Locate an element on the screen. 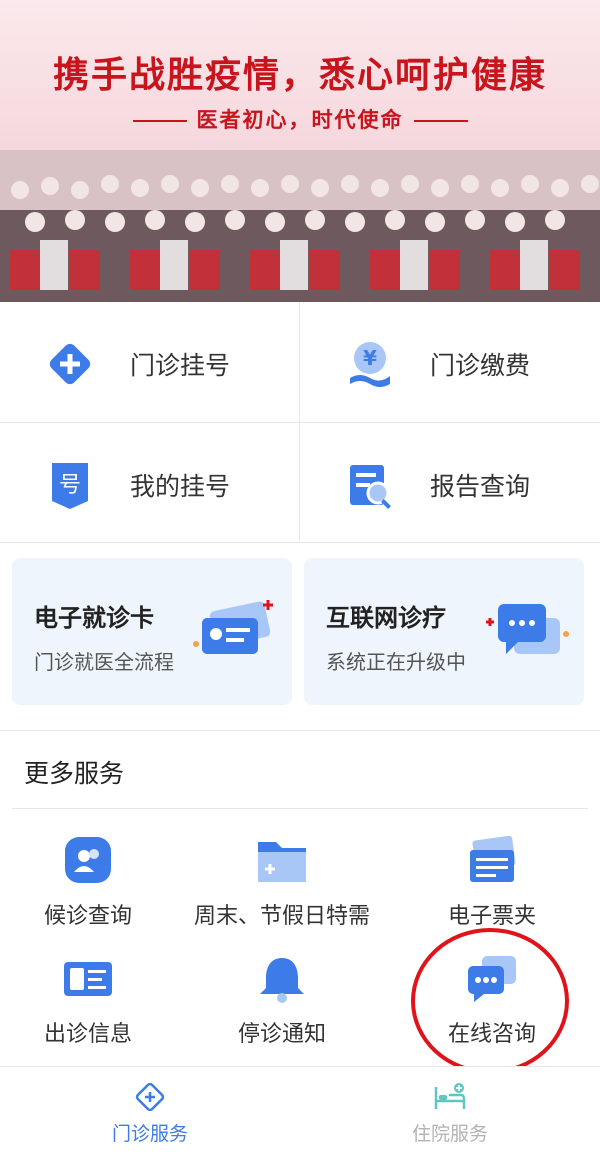 The width and height of the screenshot is (600, 1154). service-label: 停诊通知 is located at coordinates (281, 1034).